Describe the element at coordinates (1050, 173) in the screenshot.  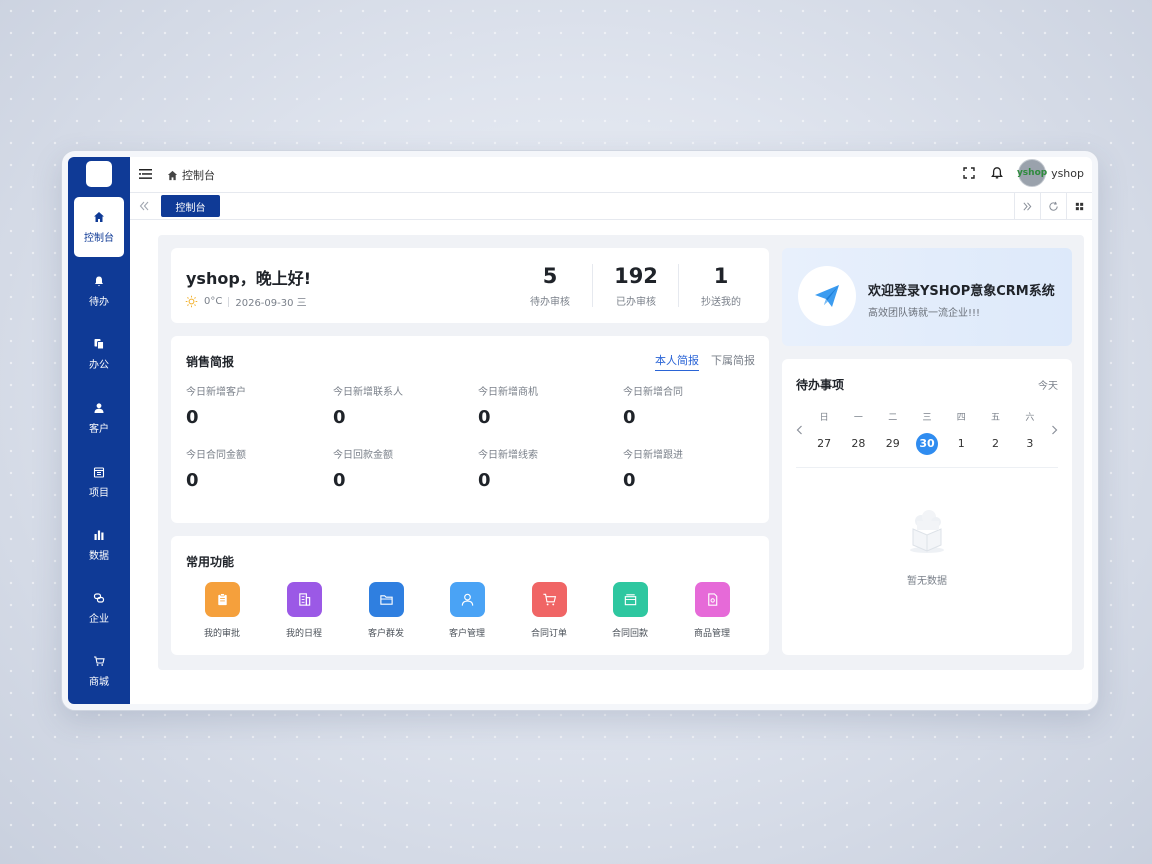
I see `user-menu: yshop yshop` at that location.